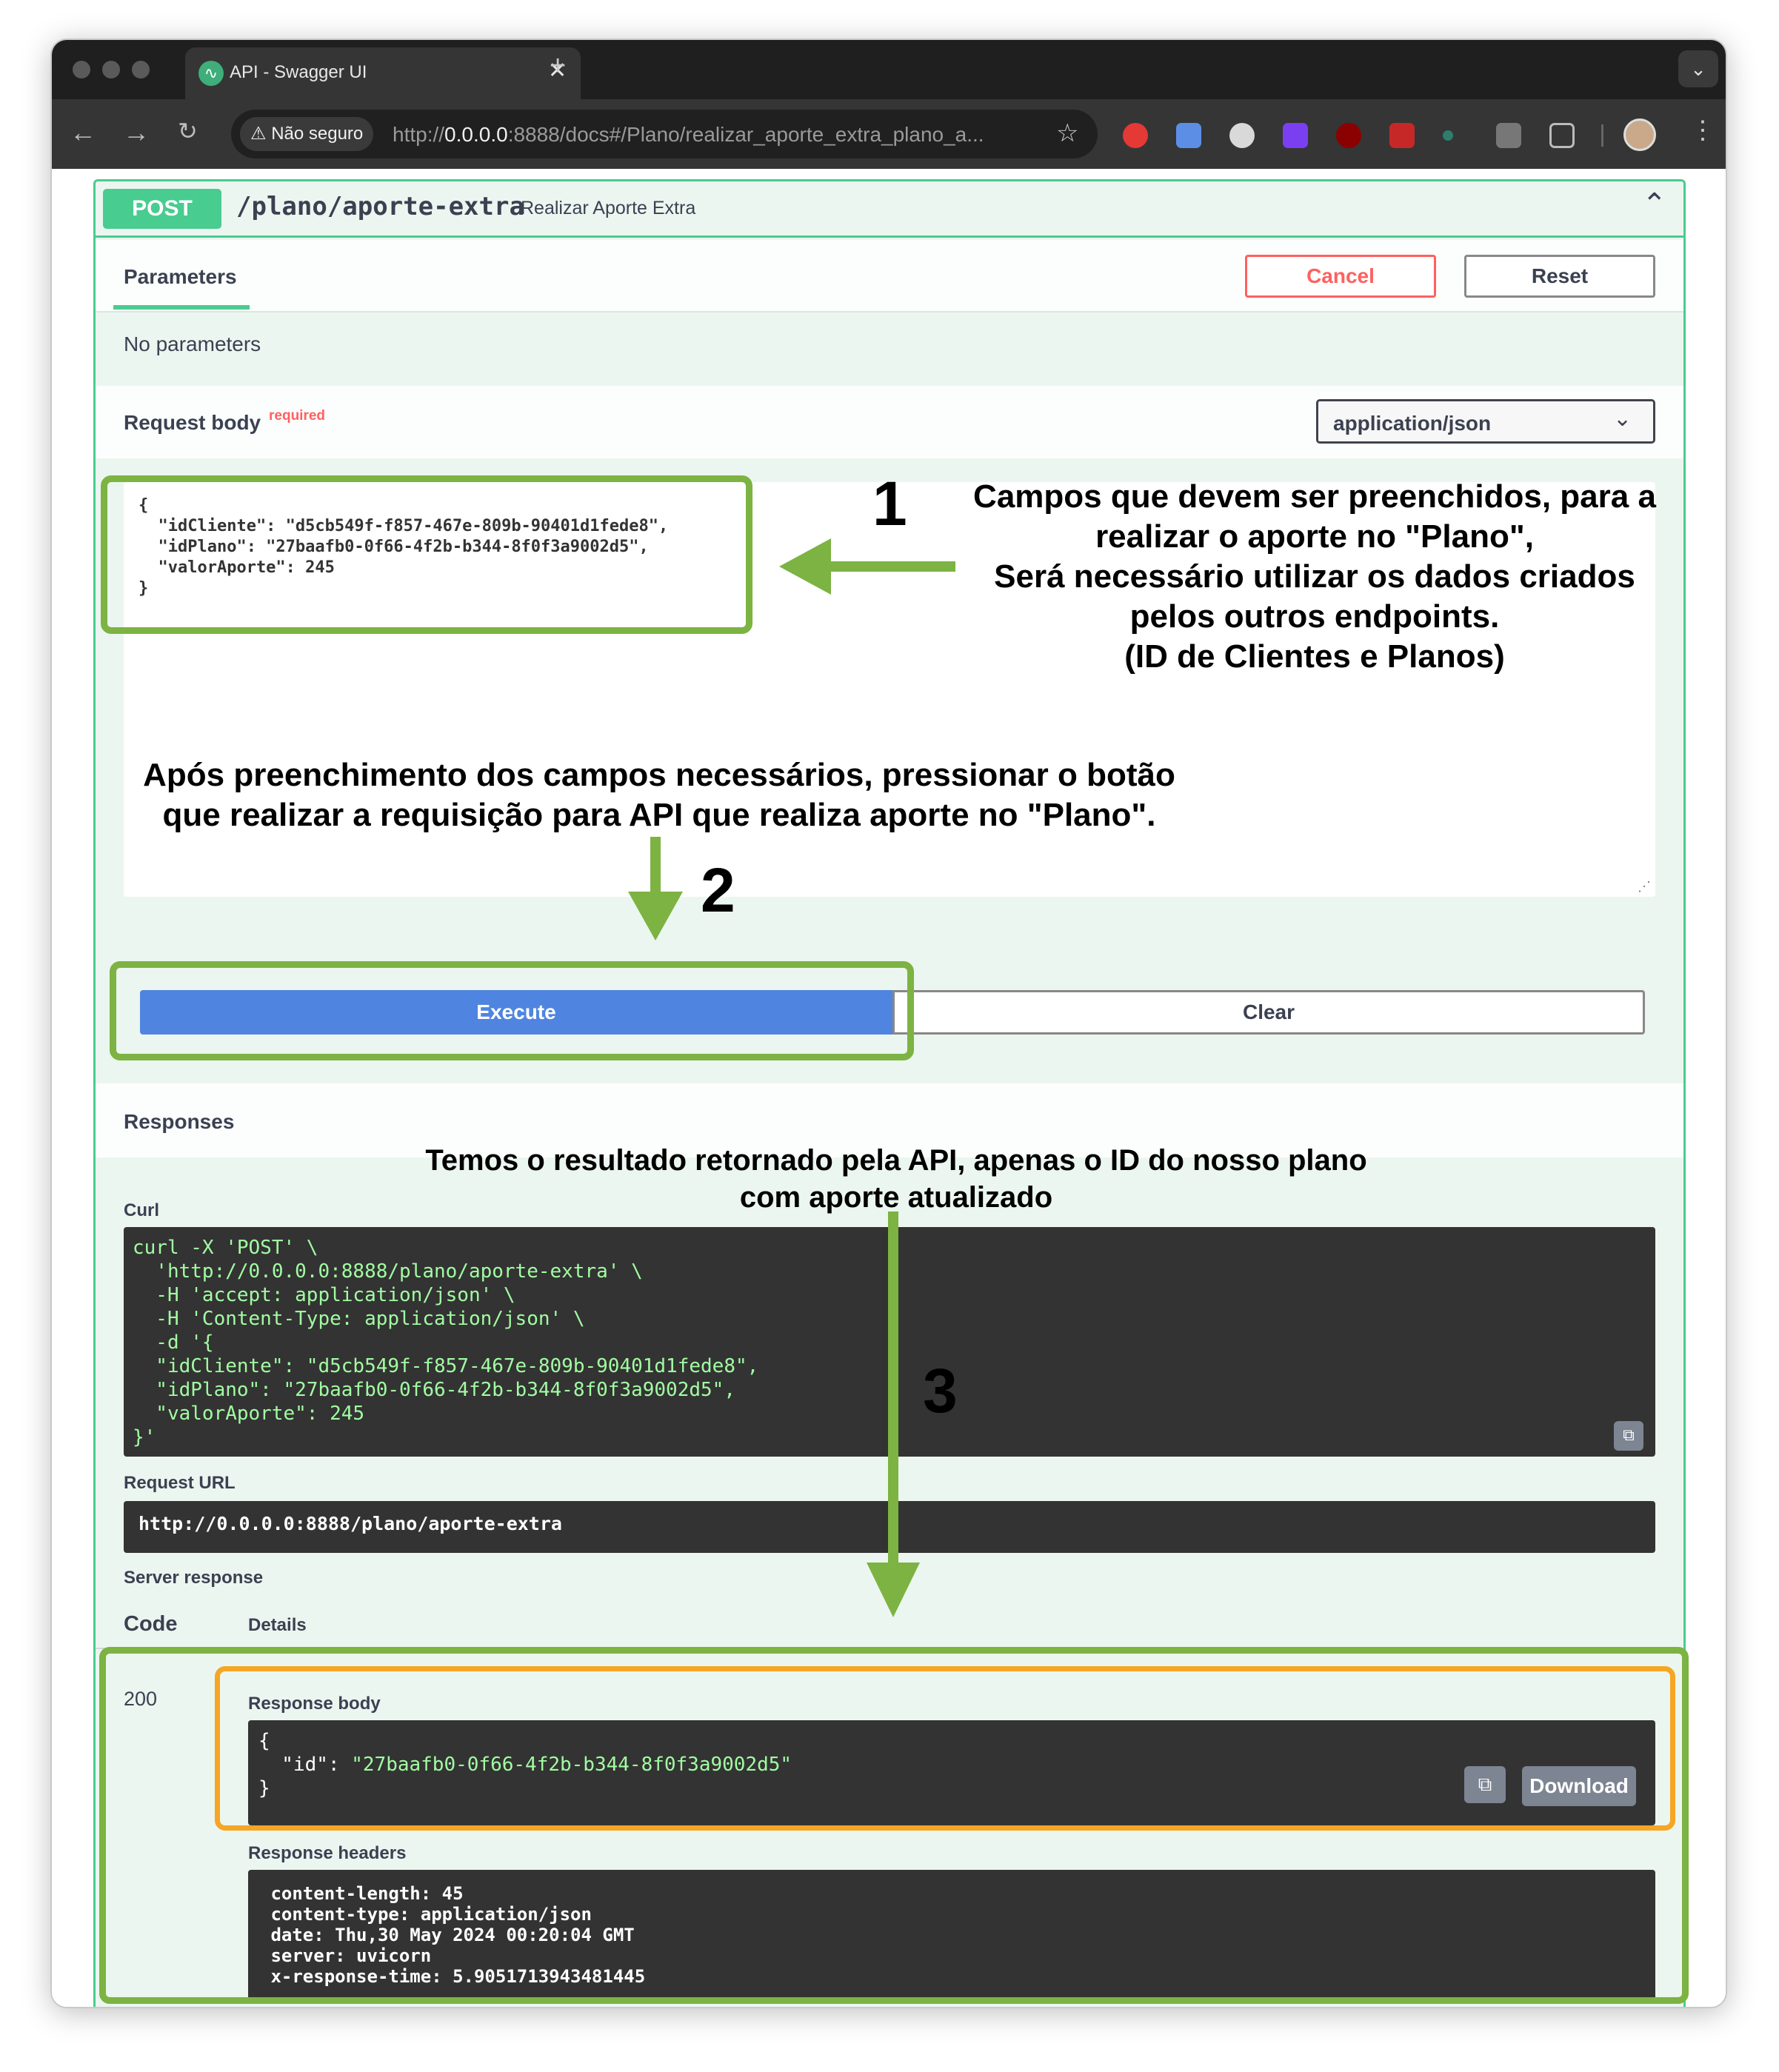  What do you see at coordinates (141, 1210) in the screenshot?
I see `curl-label: Curl` at bounding box center [141, 1210].